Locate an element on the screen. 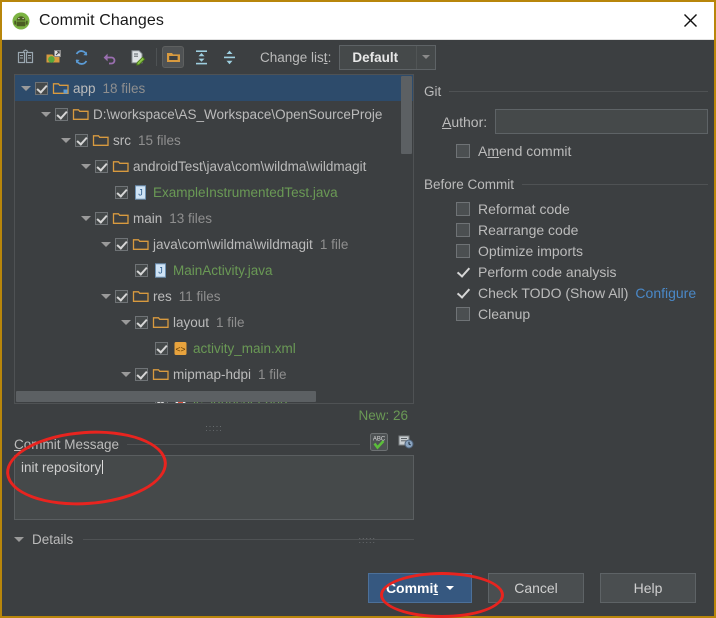 This screenshot has height=618, width=716. tree-row: androidTest\java\com\wildma\wildmagit is located at coordinates (214, 166).